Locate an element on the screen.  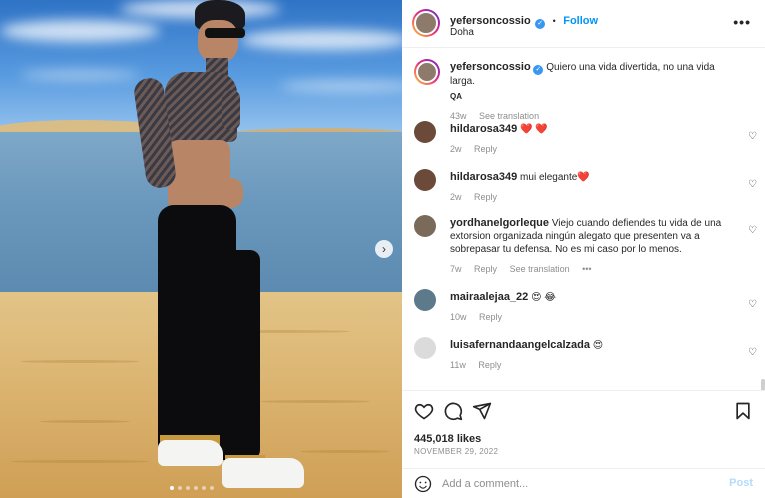
follow-button: Follow is located at coordinates (580, 21).